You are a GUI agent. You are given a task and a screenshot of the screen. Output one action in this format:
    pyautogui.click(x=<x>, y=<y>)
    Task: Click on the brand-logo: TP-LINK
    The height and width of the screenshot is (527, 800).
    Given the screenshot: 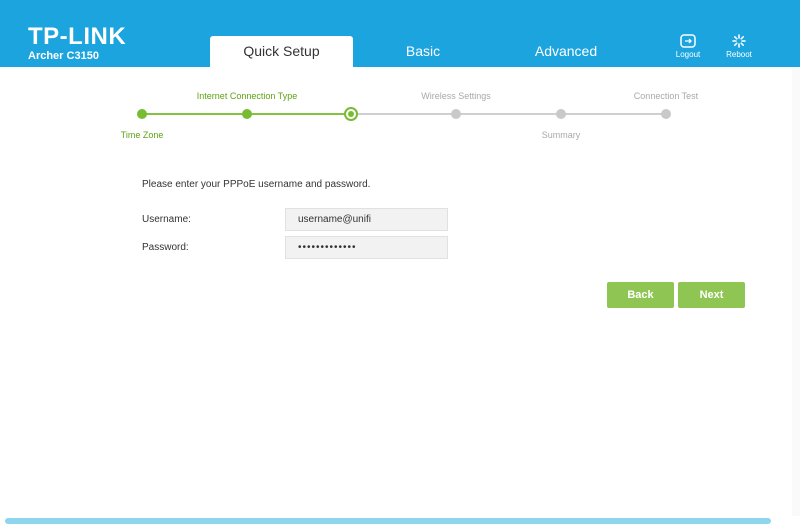 What is the action you would take?
    pyautogui.click(x=77, y=36)
    